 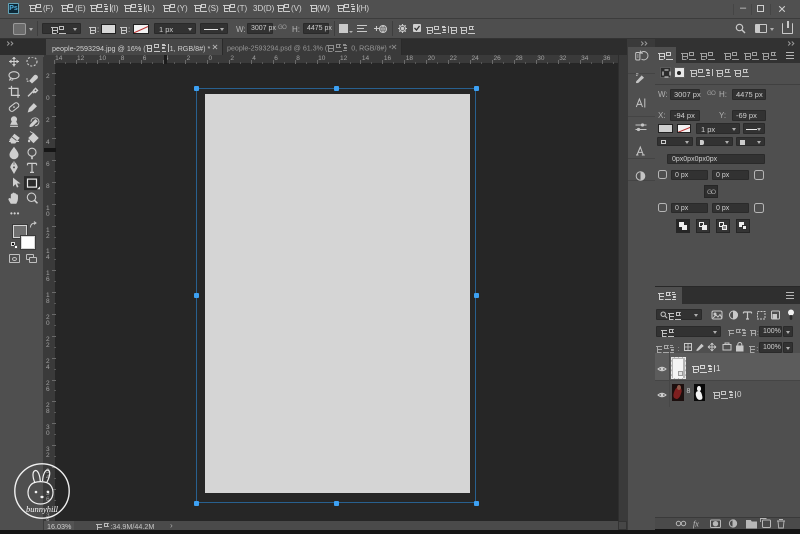 I want to click on svg-text: fx, so click(x=696, y=524).